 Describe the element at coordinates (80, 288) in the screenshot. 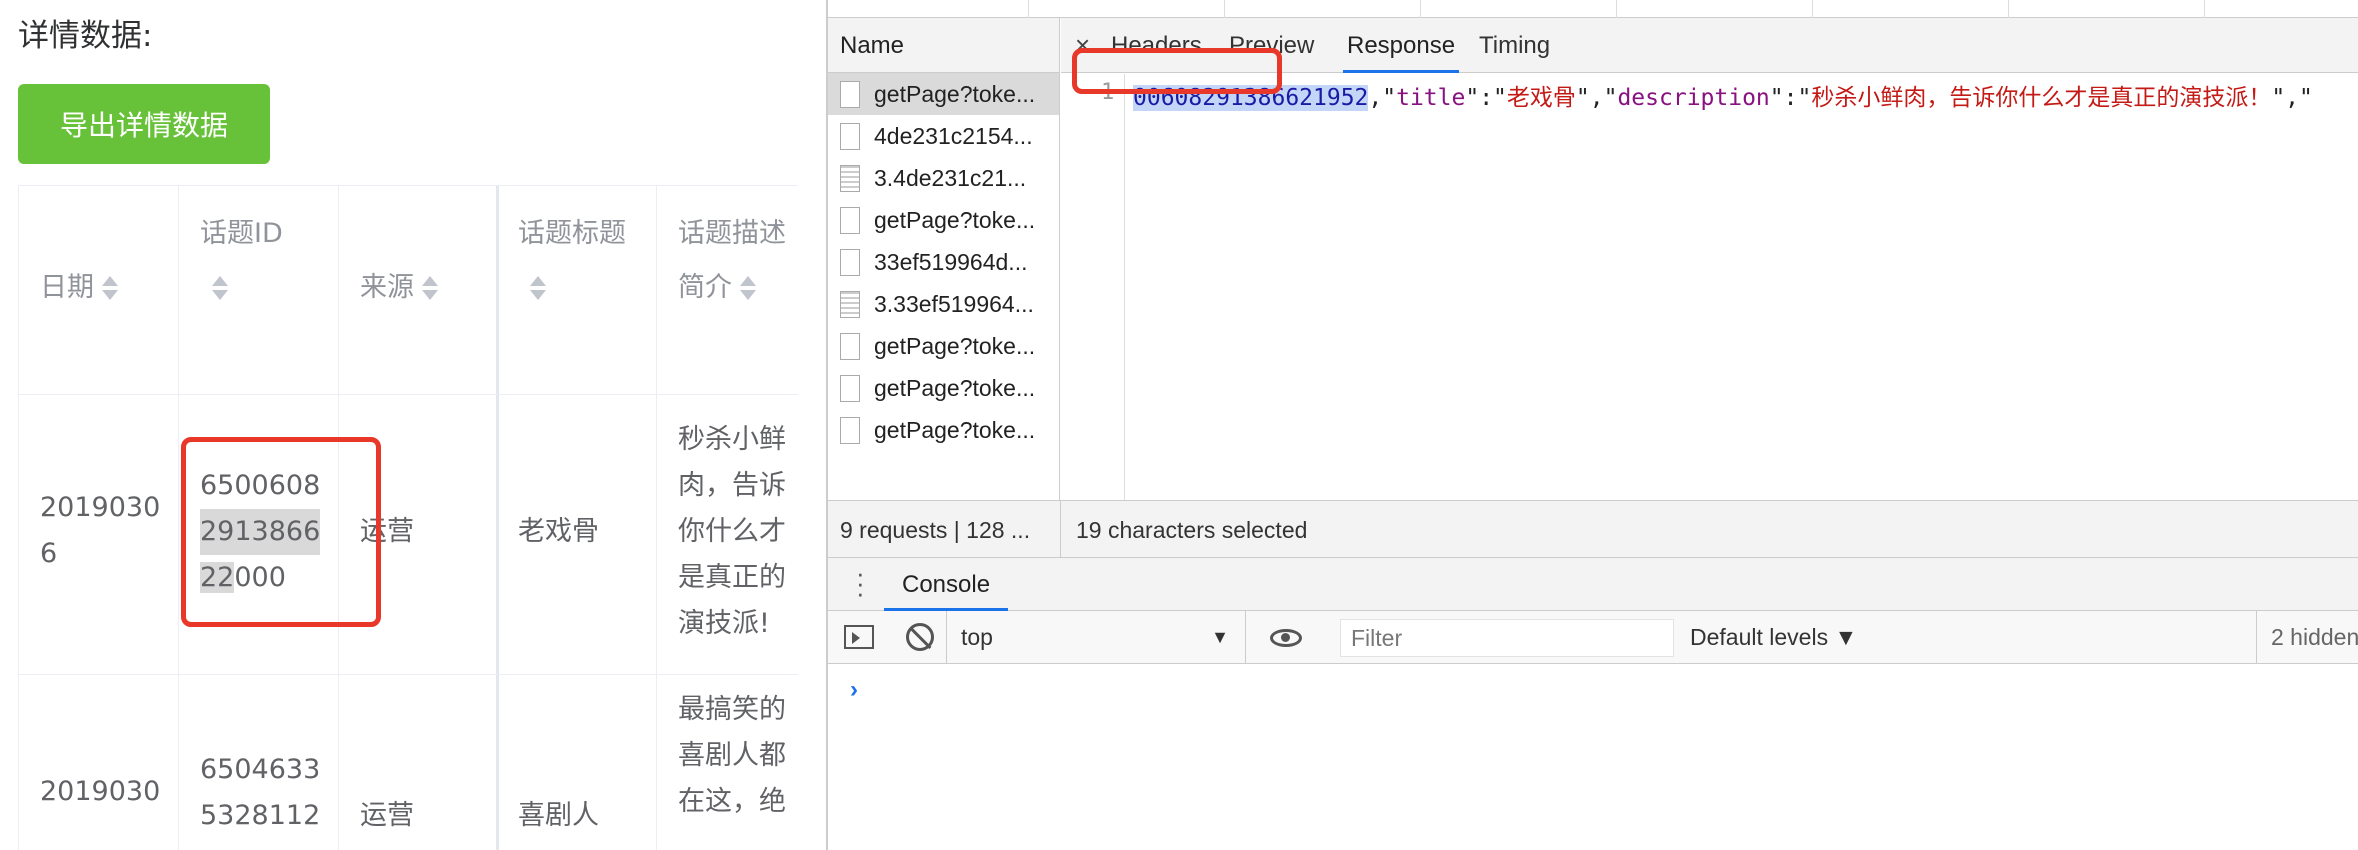

I see `header-date: 日期` at that location.